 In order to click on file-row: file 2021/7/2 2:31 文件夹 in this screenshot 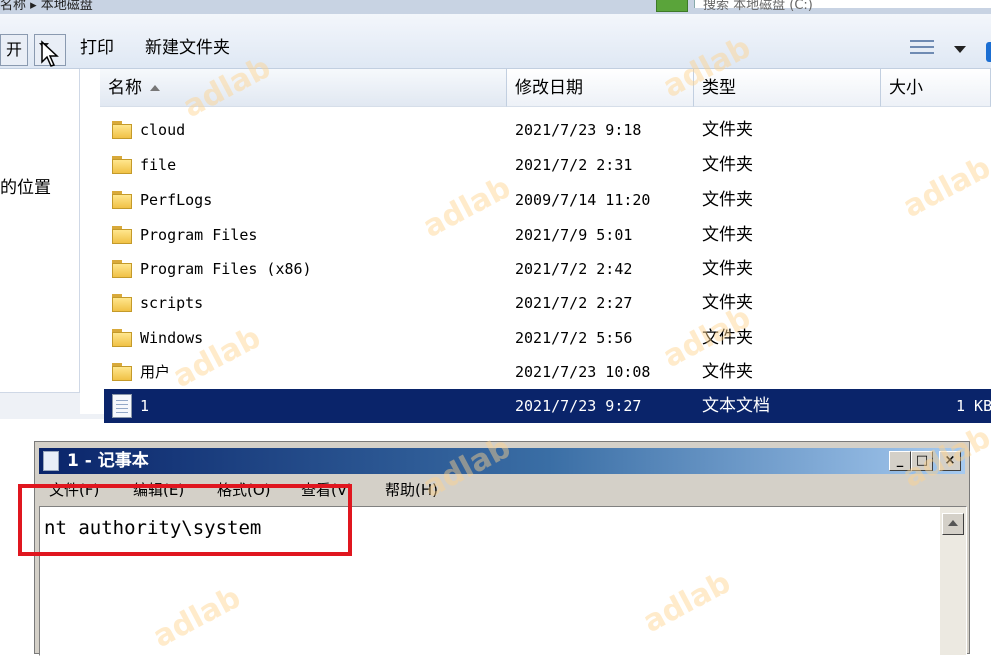, I will do `click(547, 165)`.